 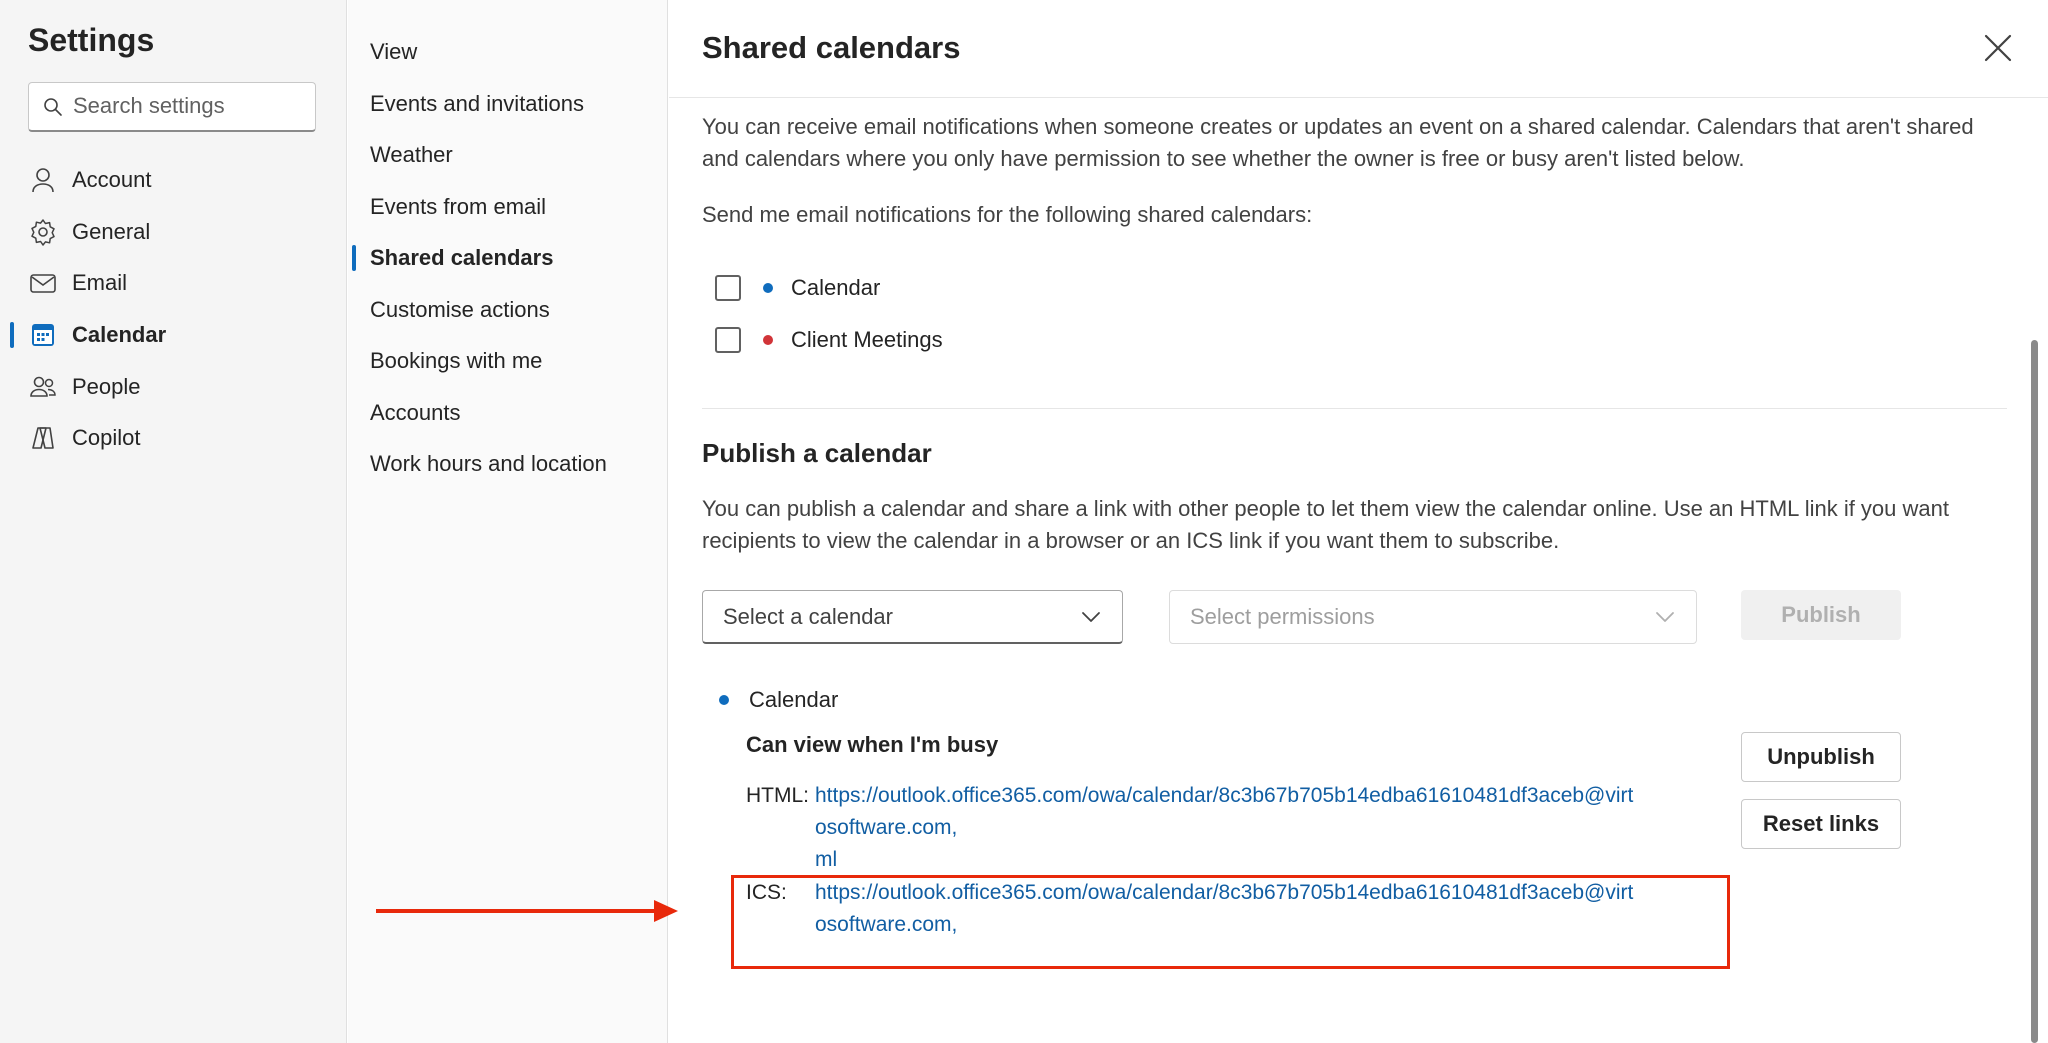 What do you see at coordinates (100, 282) in the screenshot?
I see `nav-label: Email` at bounding box center [100, 282].